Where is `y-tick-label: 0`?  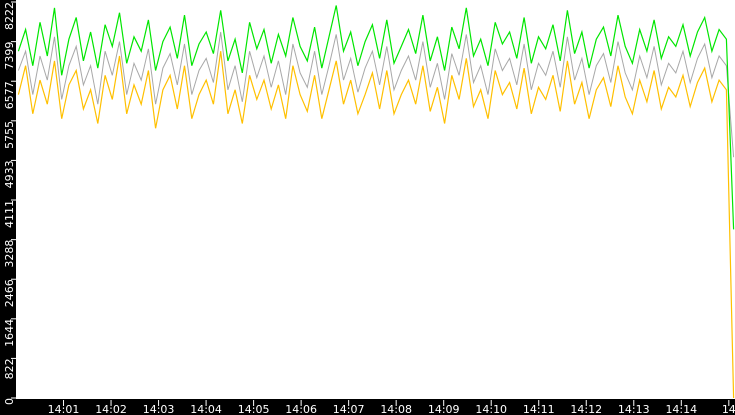
y-tick-label: 0 is located at coordinates (9, 401).